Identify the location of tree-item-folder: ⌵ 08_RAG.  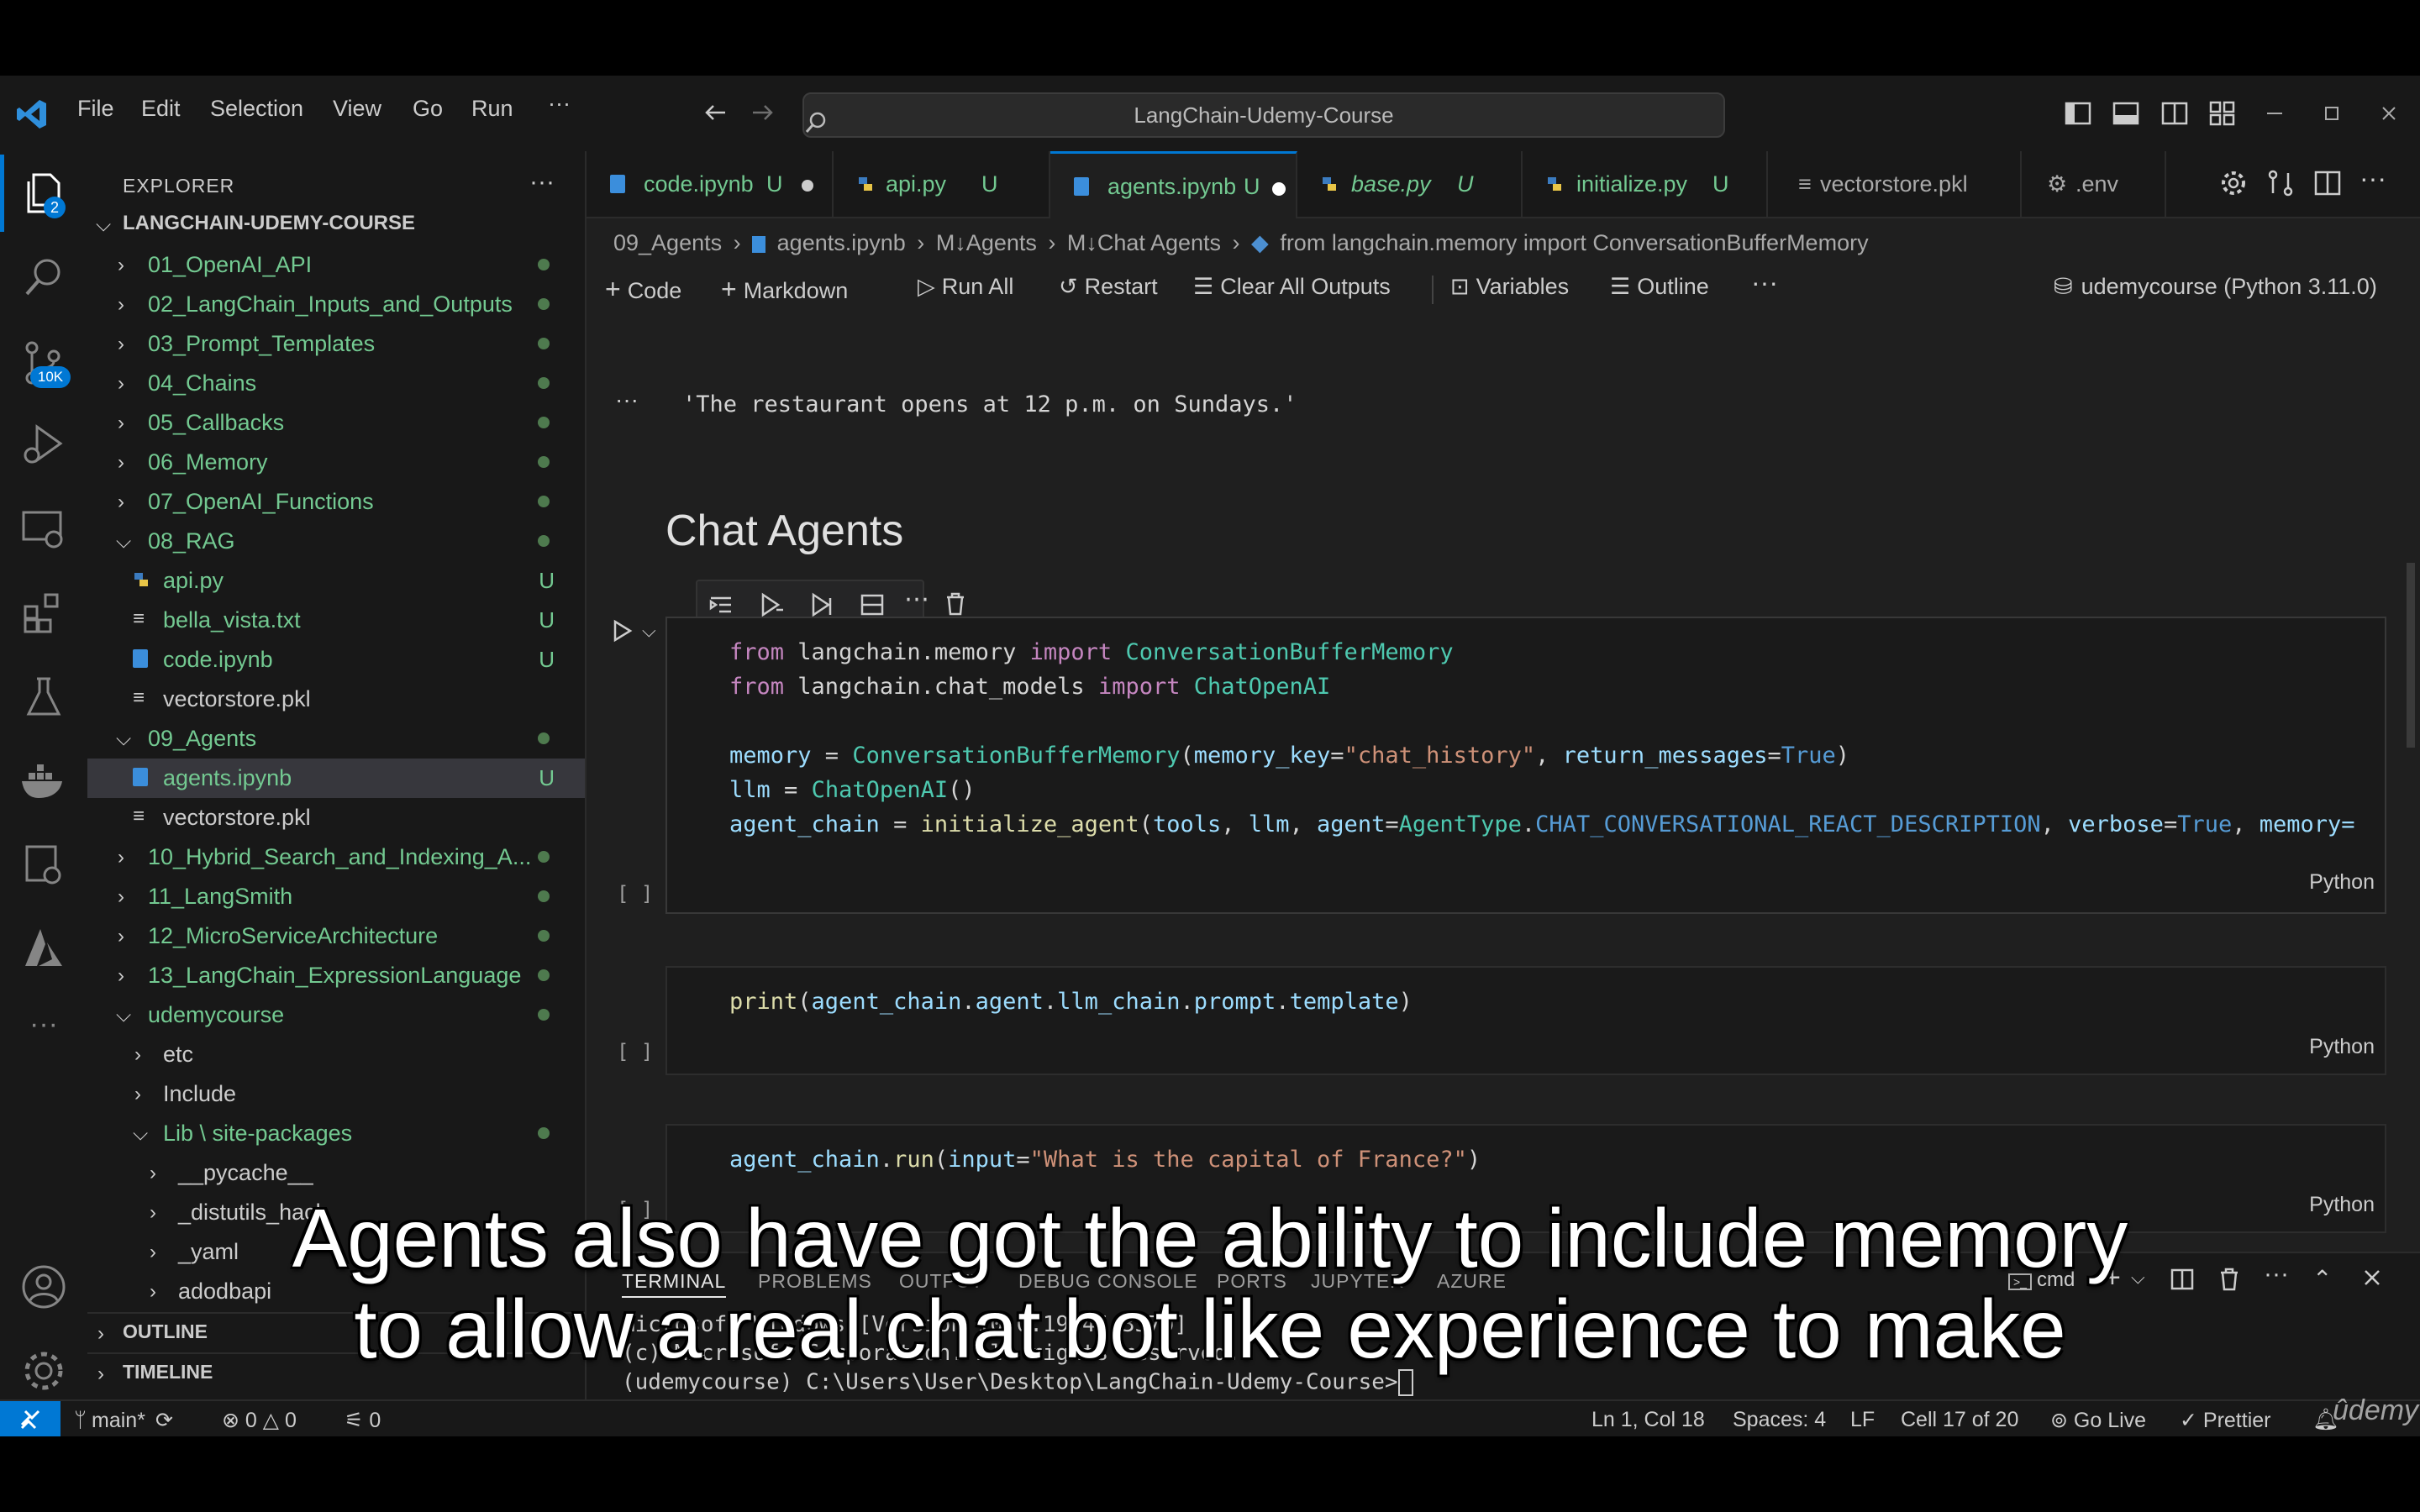
(336, 541).